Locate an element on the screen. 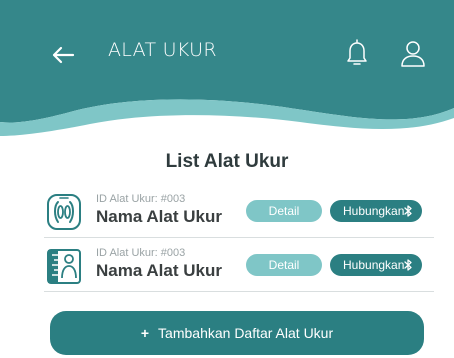 The height and width of the screenshot is (358, 454). plus-icon: + is located at coordinates (145, 333).